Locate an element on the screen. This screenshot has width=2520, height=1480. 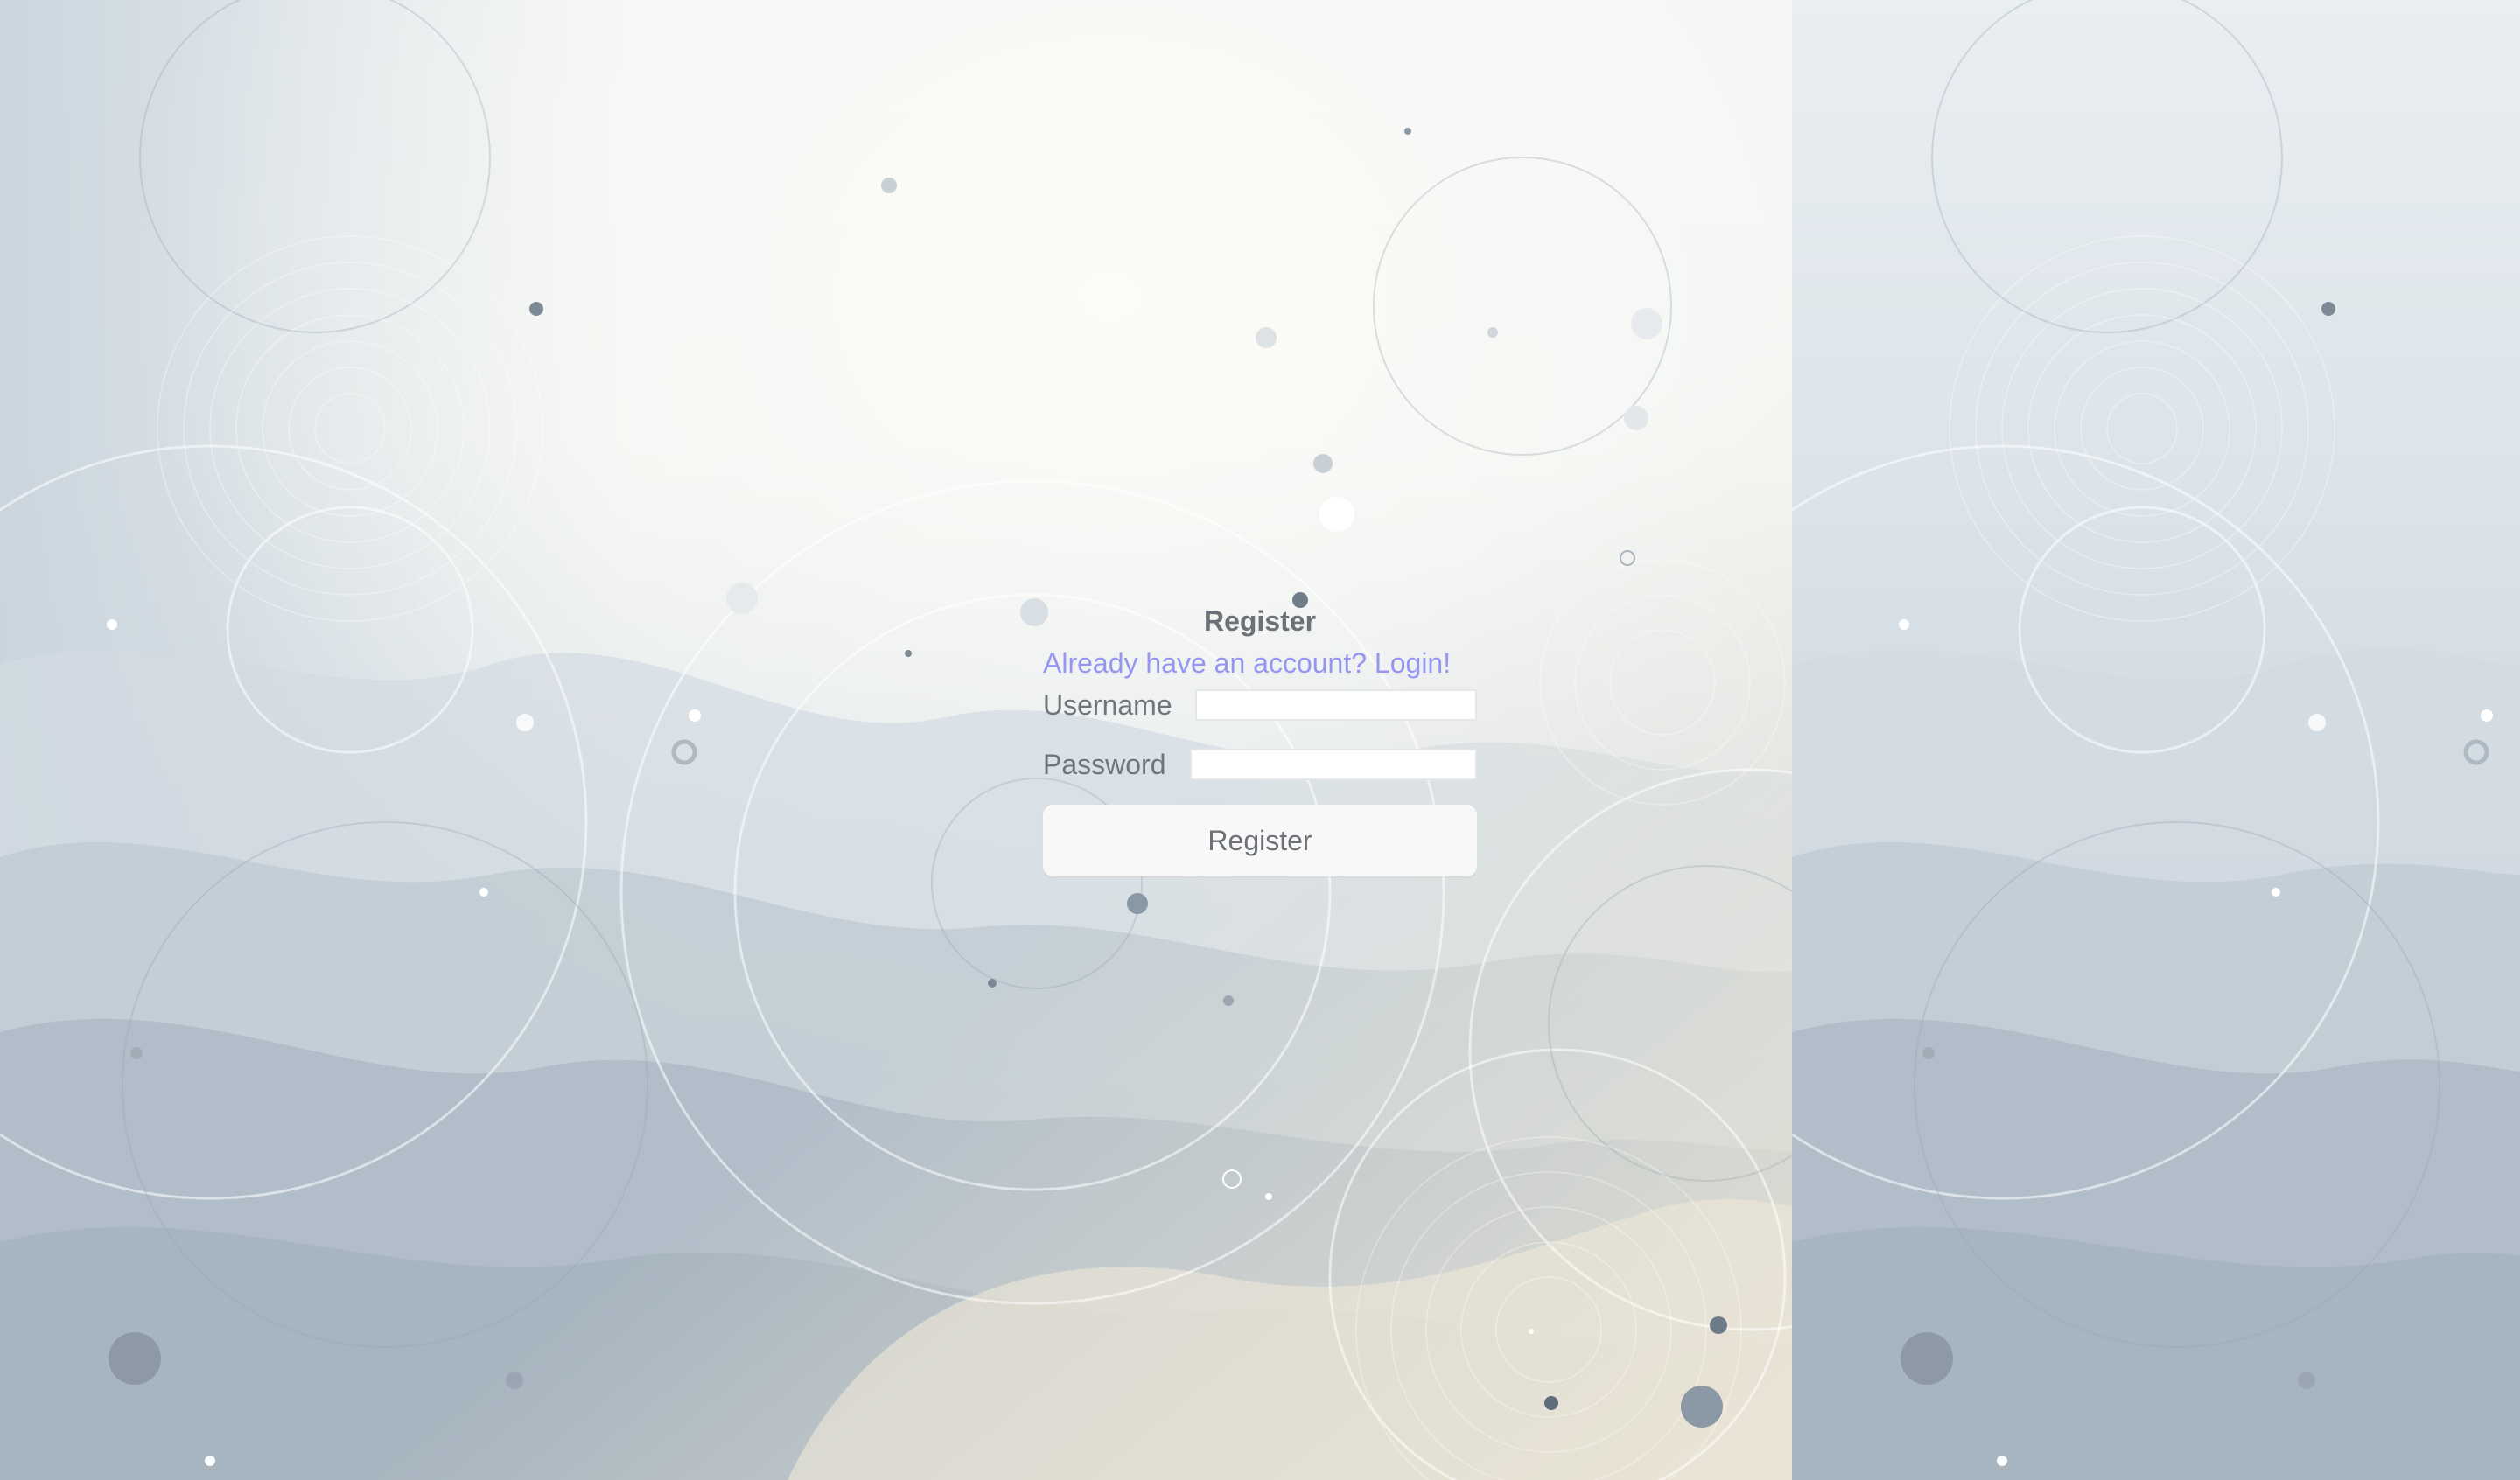
login-link: Already have an account? Login! is located at coordinates (1260, 664).